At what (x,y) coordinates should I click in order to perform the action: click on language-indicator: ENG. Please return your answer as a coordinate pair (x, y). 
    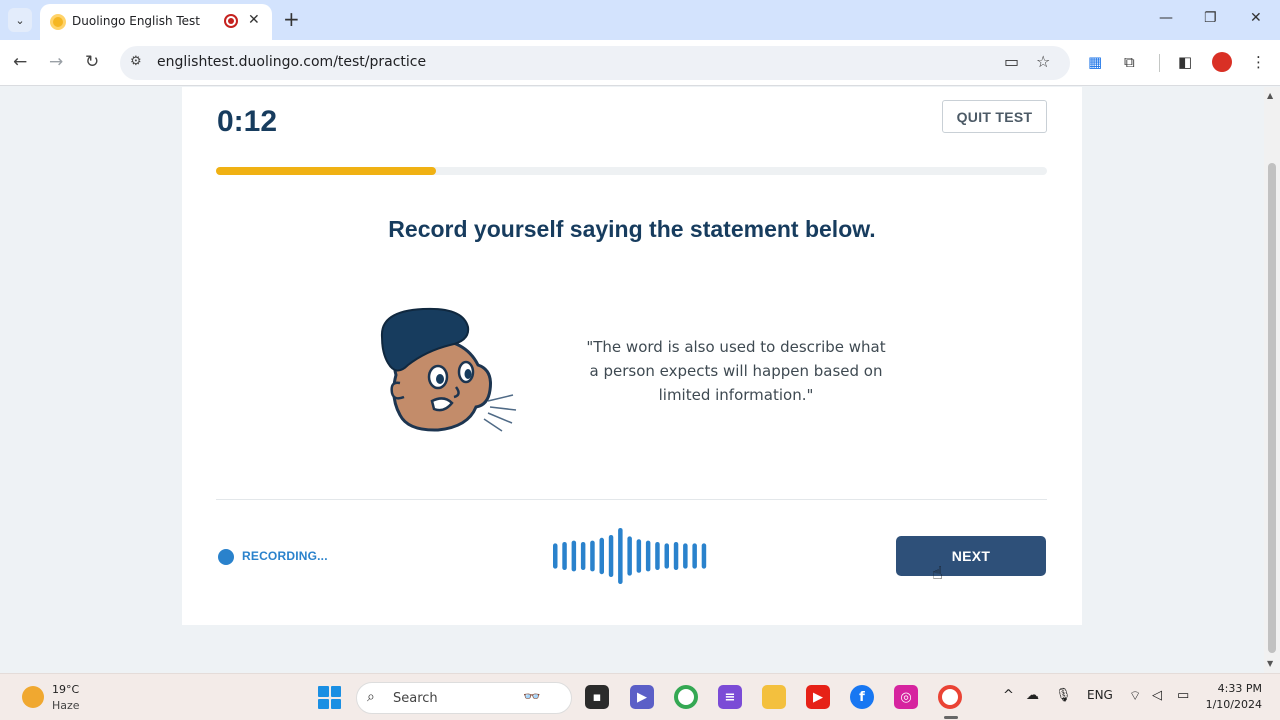
    Looking at the image, I should click on (1100, 695).